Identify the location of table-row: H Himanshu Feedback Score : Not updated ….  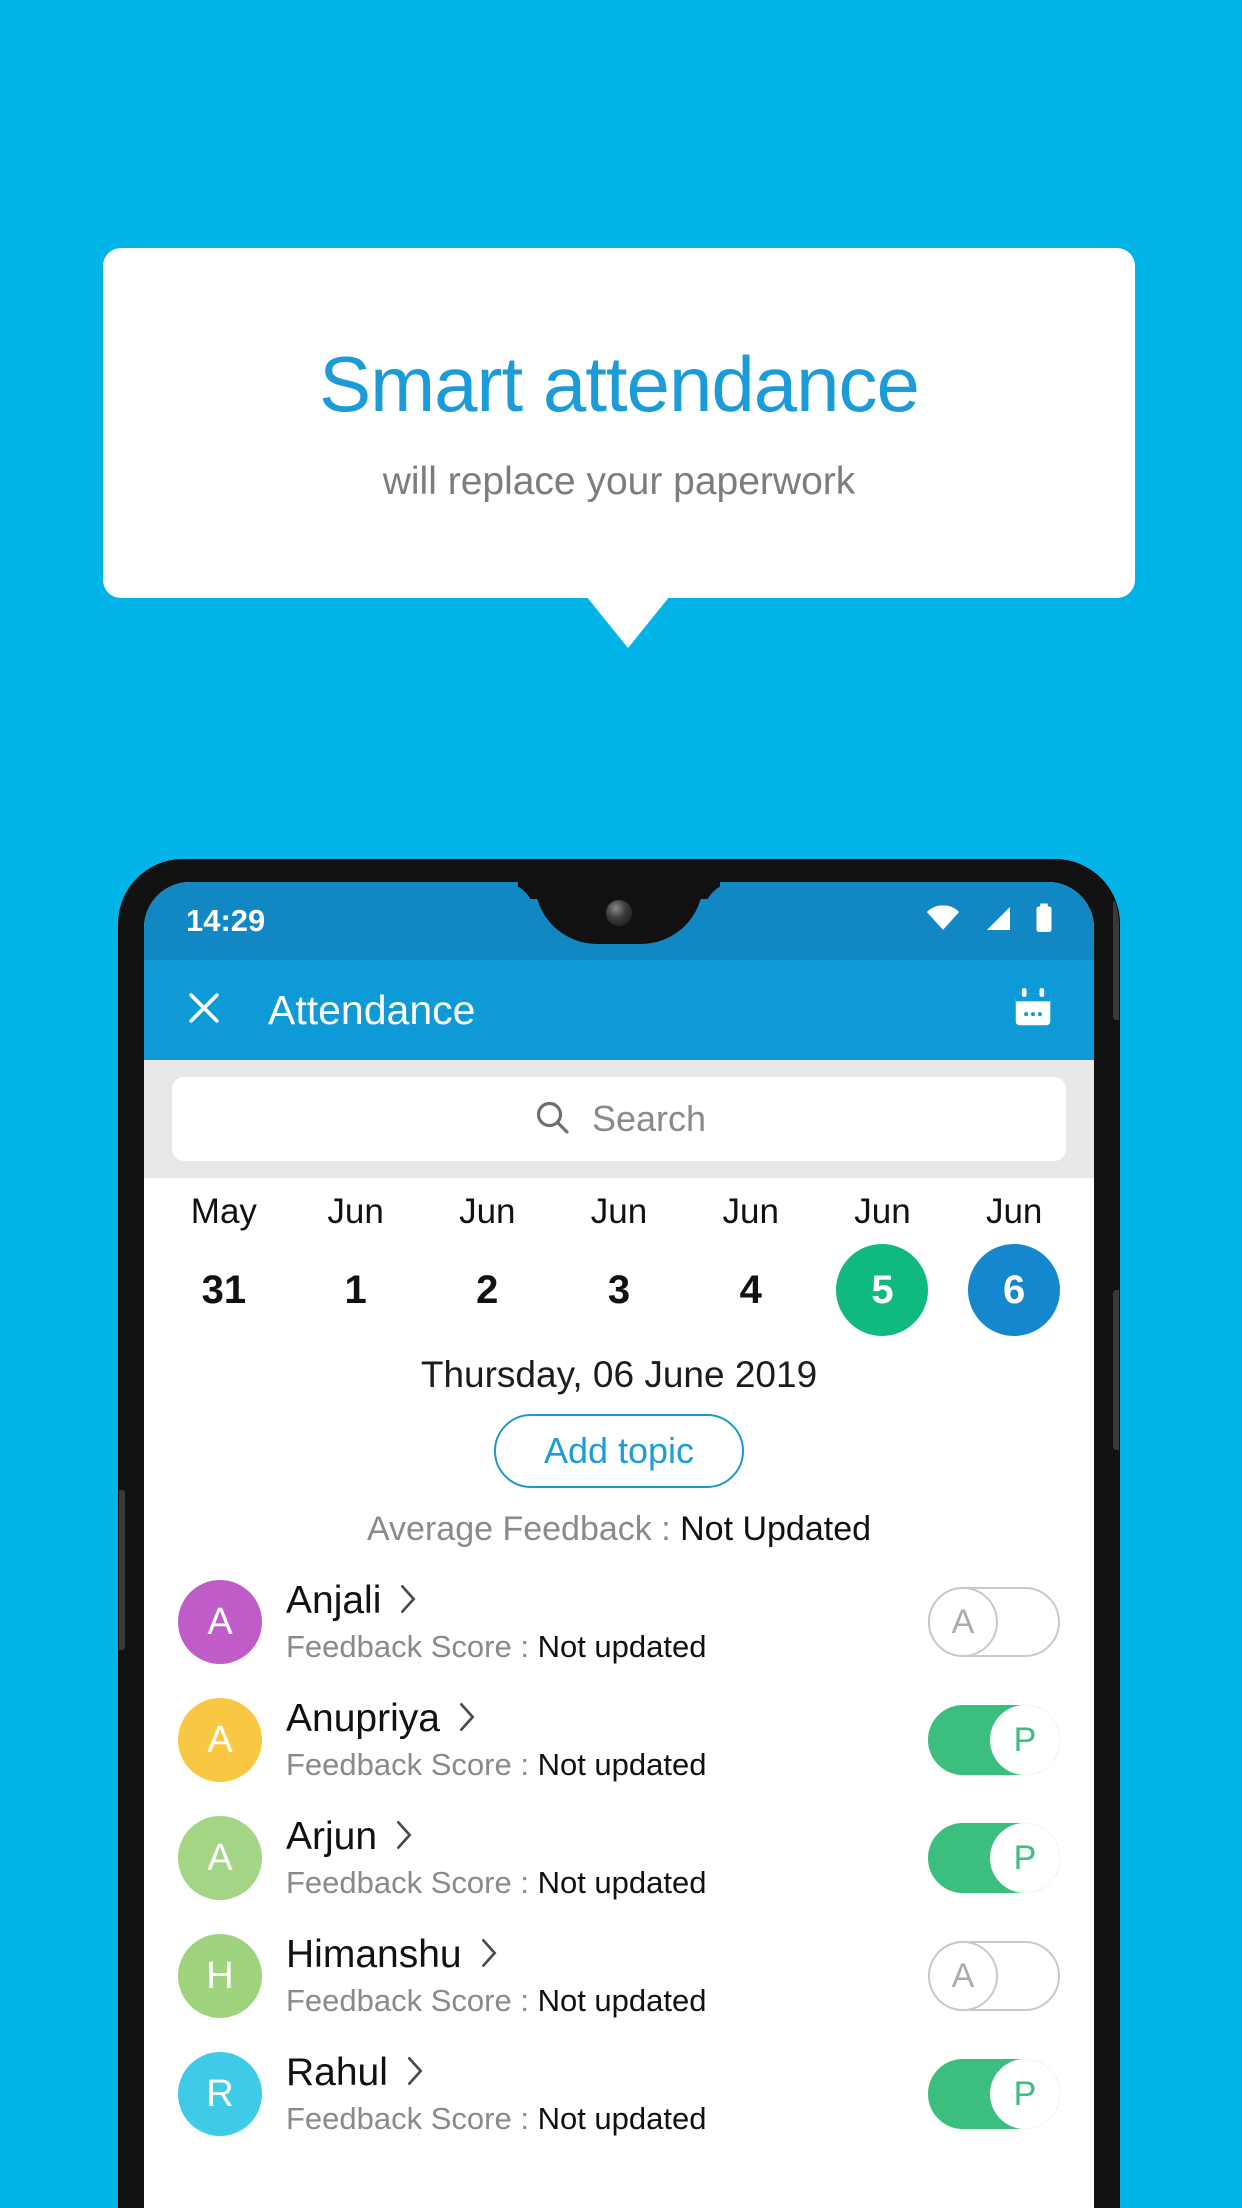
(619, 1976).